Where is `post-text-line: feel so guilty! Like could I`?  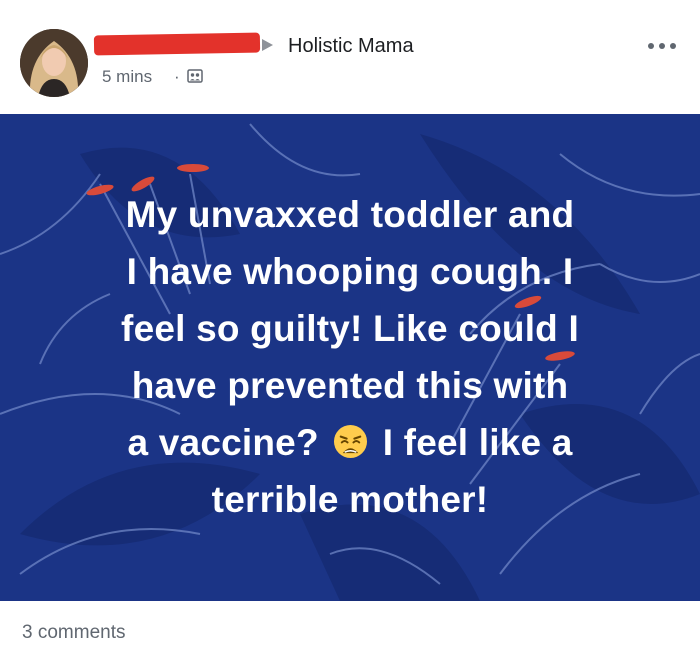 post-text-line: feel so guilty! Like could I is located at coordinates (350, 328).